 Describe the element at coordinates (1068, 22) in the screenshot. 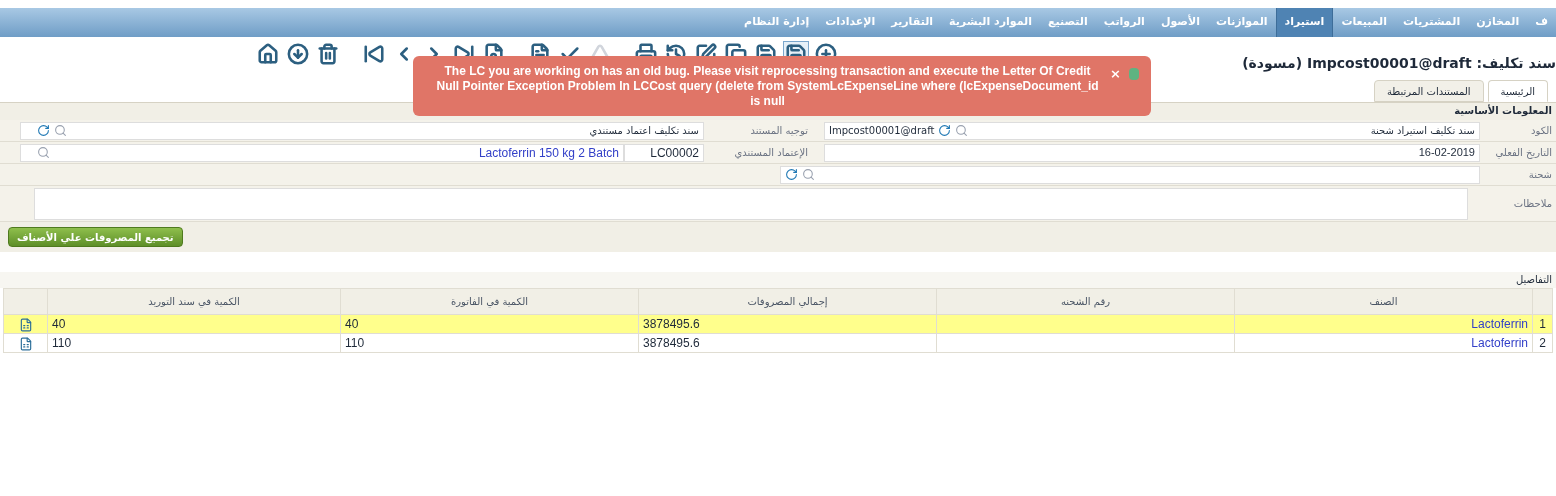

I see `menu-item: التصنيع` at that location.